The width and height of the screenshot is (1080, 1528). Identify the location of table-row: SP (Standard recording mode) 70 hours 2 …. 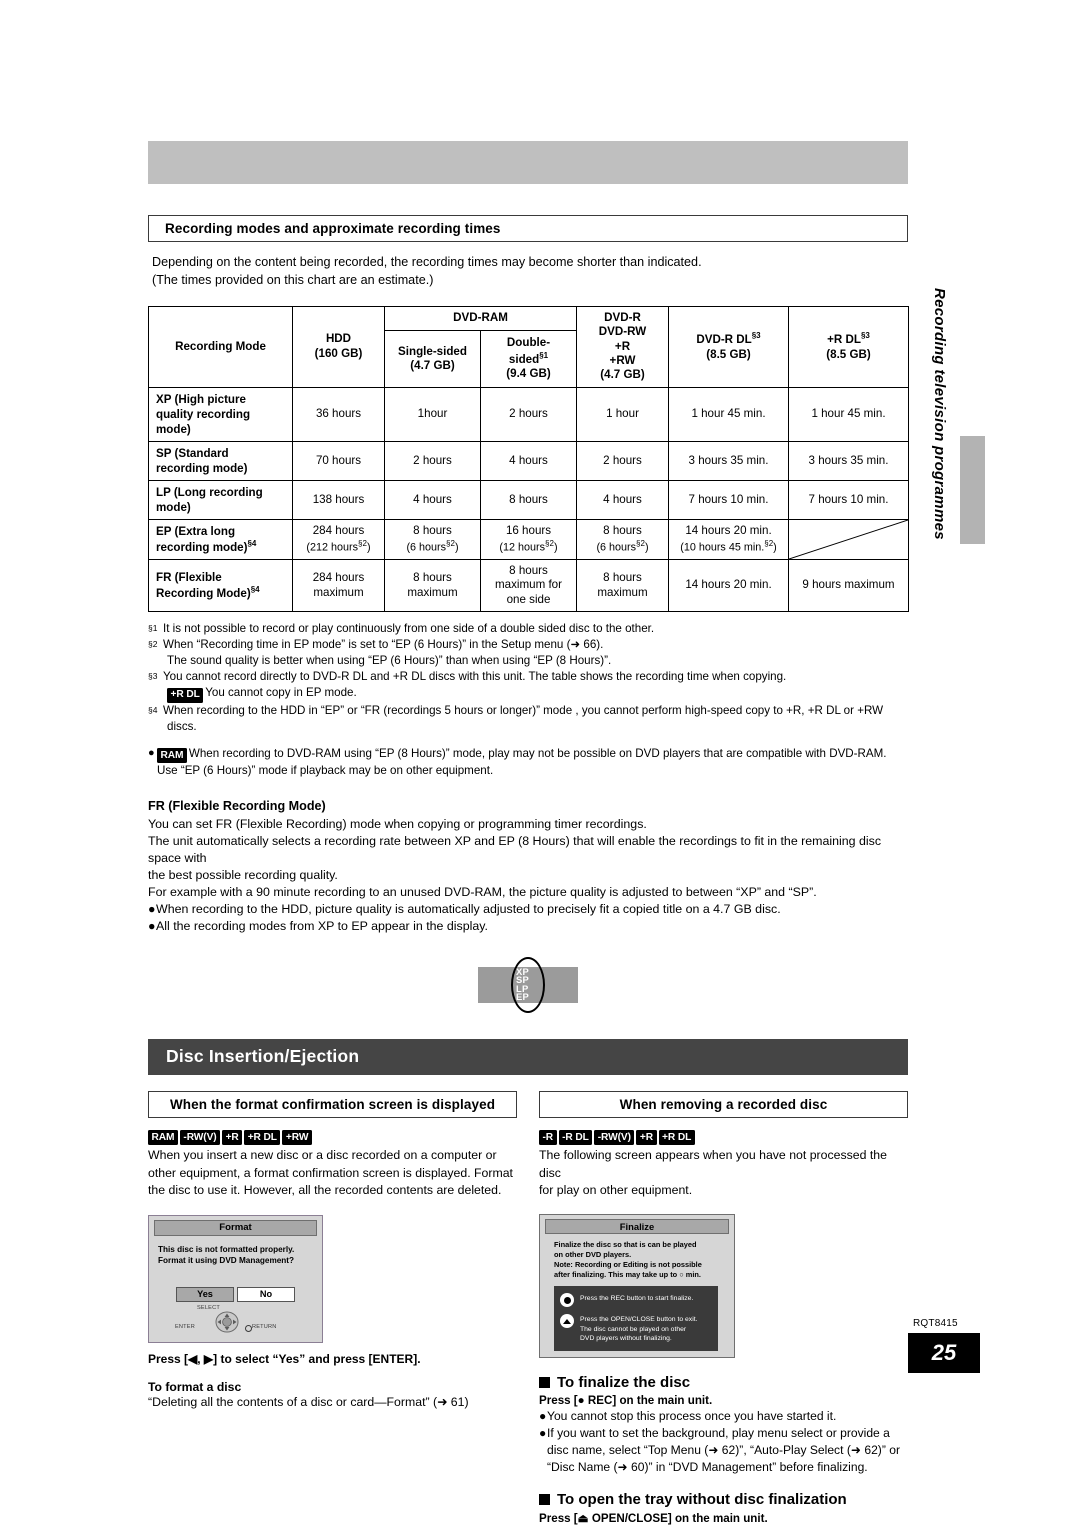
(528, 460).